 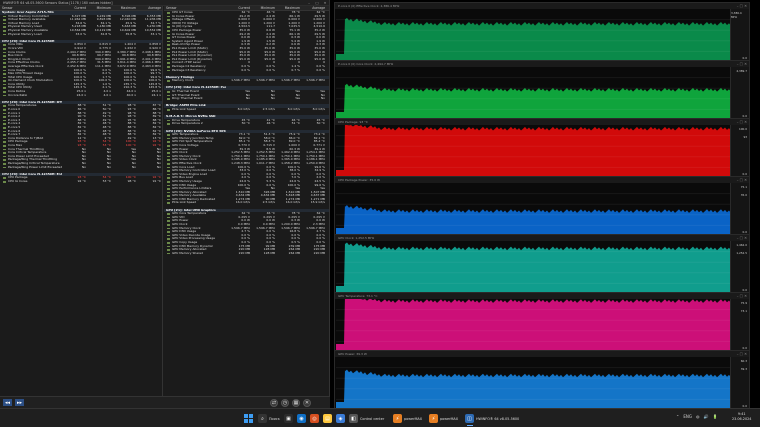 I want to click on graph-title-text: CPU Package Power: 35.0 W, so click(x=359, y=180).